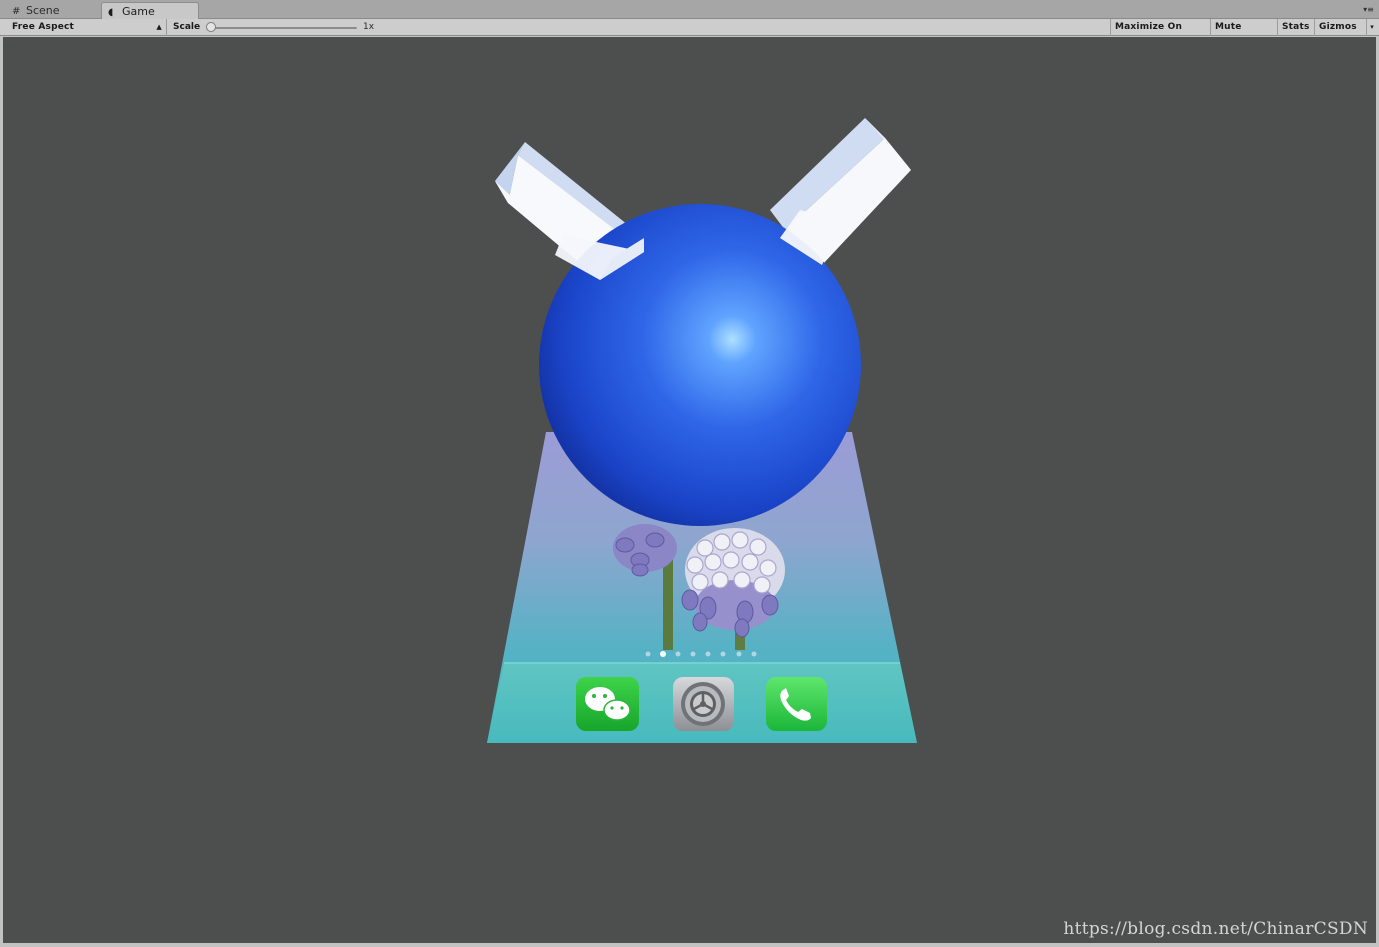 This screenshot has height=947, width=1379. I want to click on dropdown-arrows-icon: ▲, so click(159, 27).